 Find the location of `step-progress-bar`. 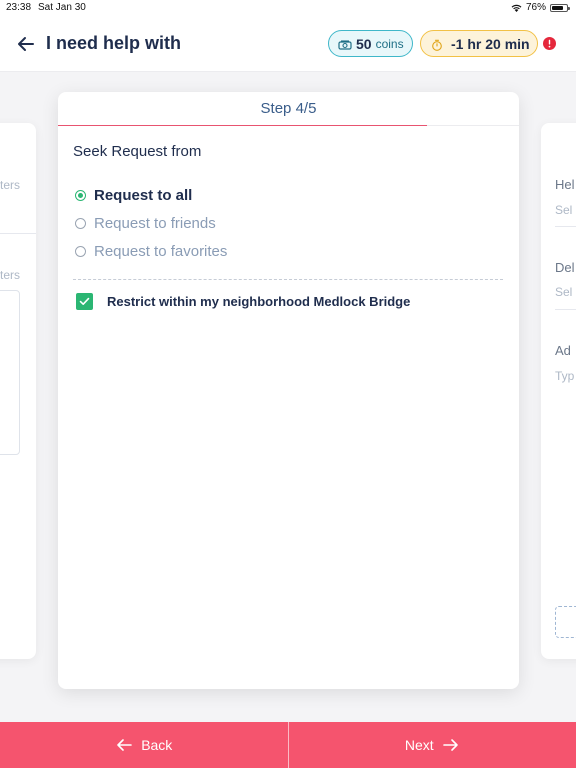

step-progress-bar is located at coordinates (242, 125).